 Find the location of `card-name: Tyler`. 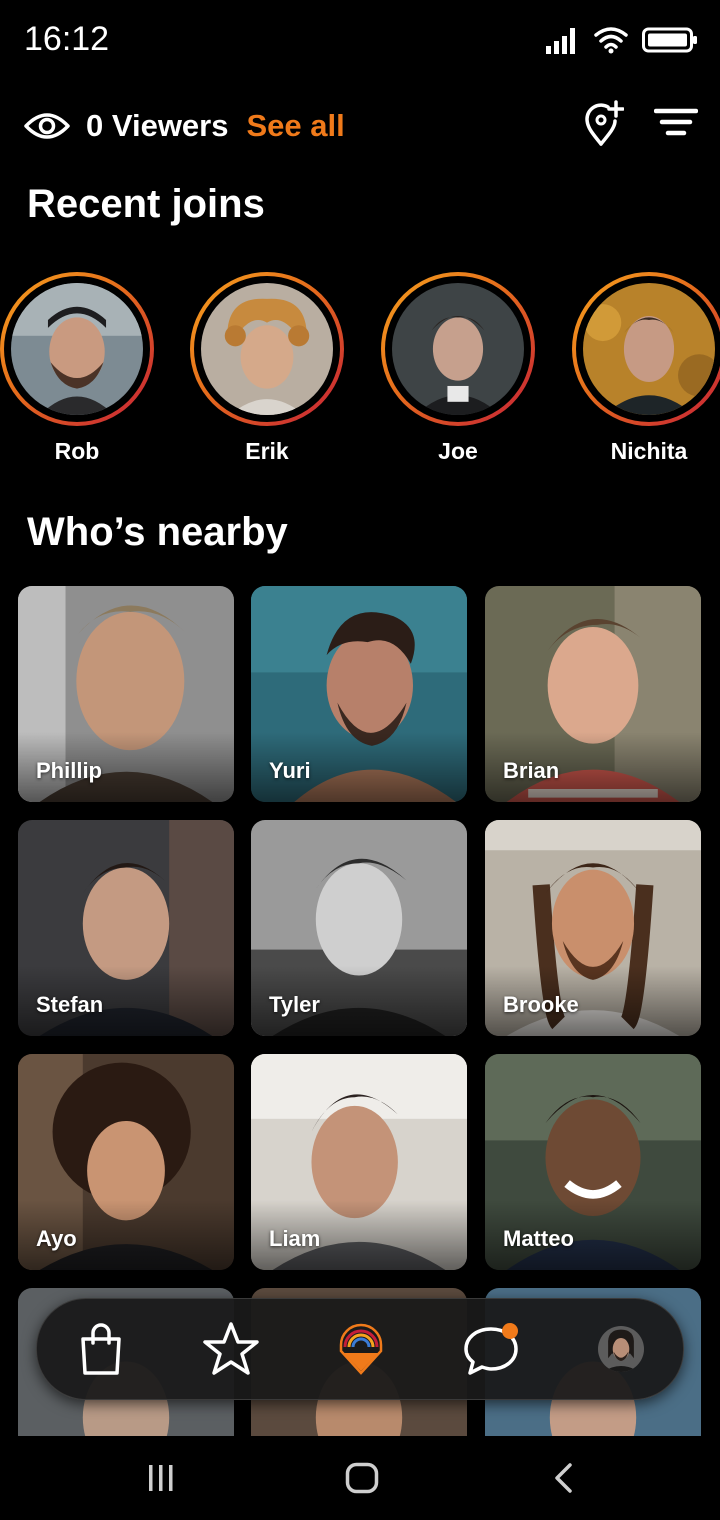

card-name: Tyler is located at coordinates (294, 1004).